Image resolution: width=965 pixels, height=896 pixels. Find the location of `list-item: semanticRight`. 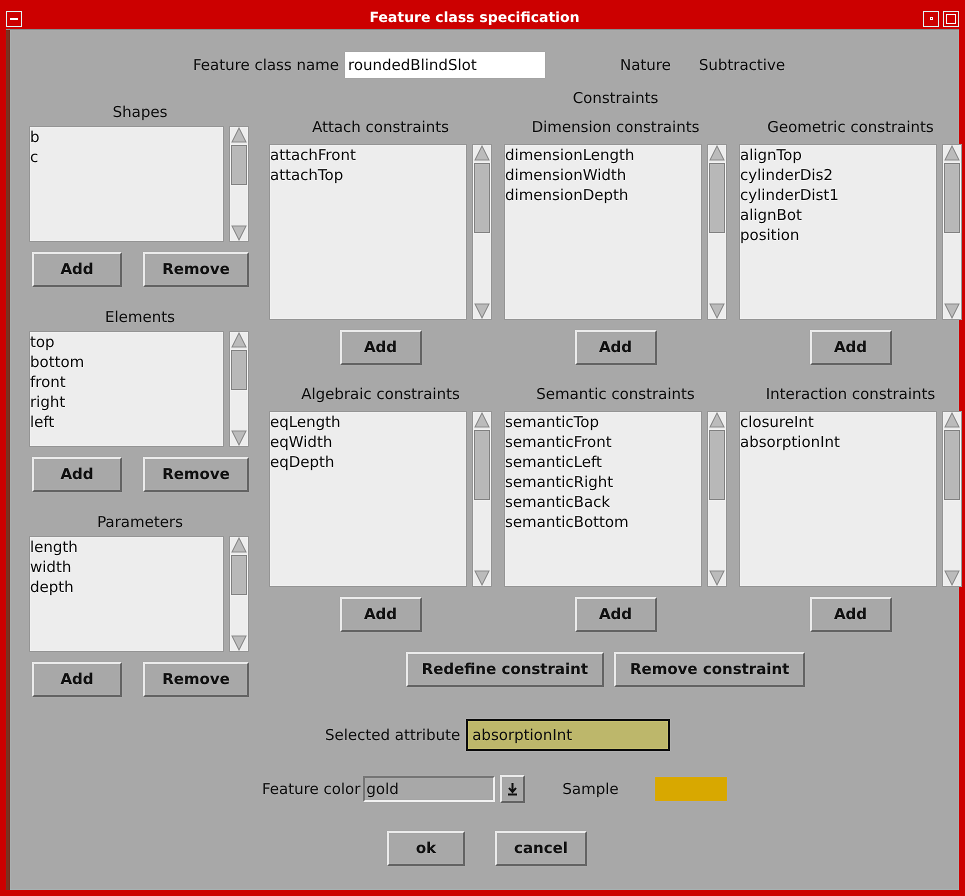

list-item: semanticRight is located at coordinates (559, 482).